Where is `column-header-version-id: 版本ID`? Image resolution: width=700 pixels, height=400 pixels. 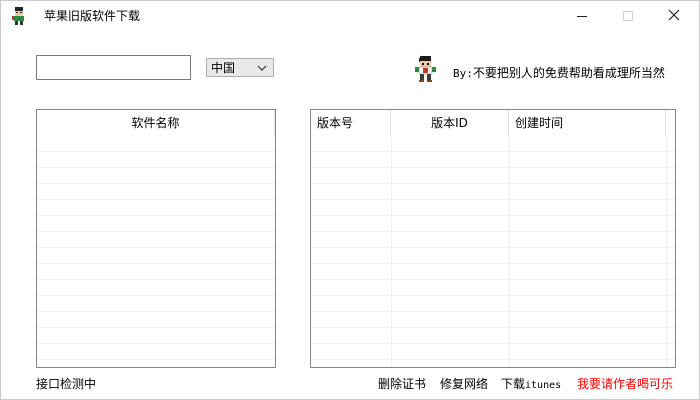 column-header-version-id: 版本ID is located at coordinates (450, 123).